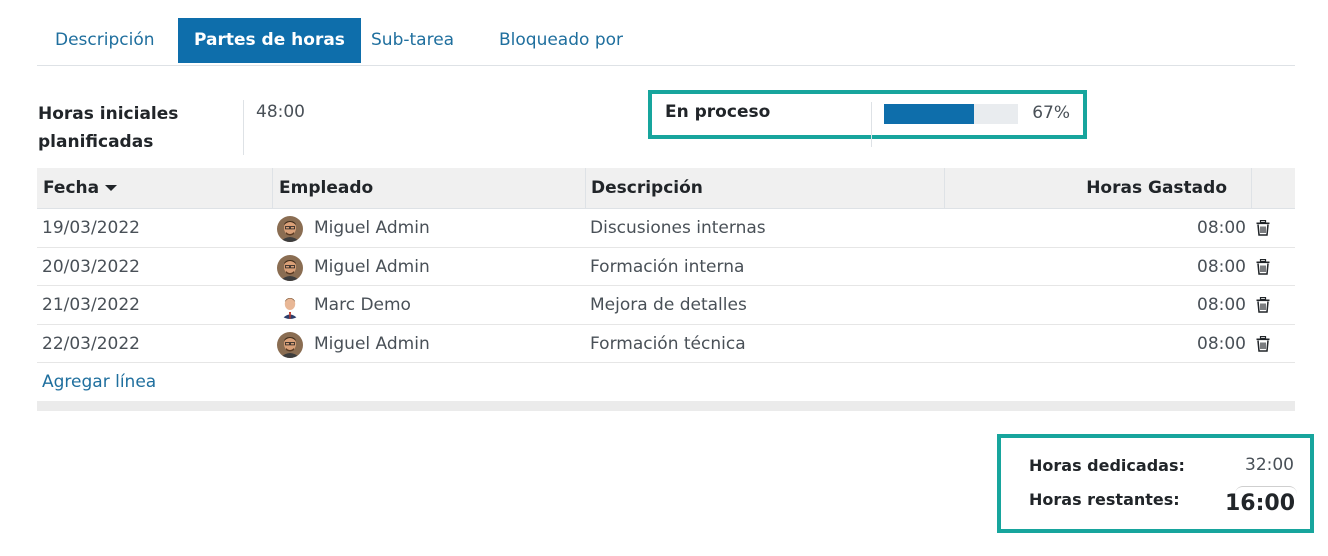  I want to click on column-header-date: Fecha, so click(80, 188).